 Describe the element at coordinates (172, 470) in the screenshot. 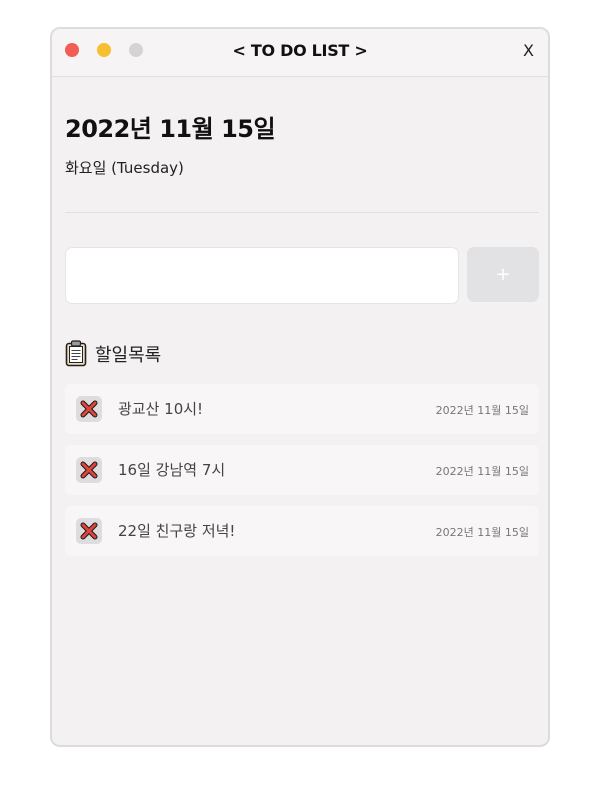

I see `todo-item-text: 16일 강남역 7시` at that location.